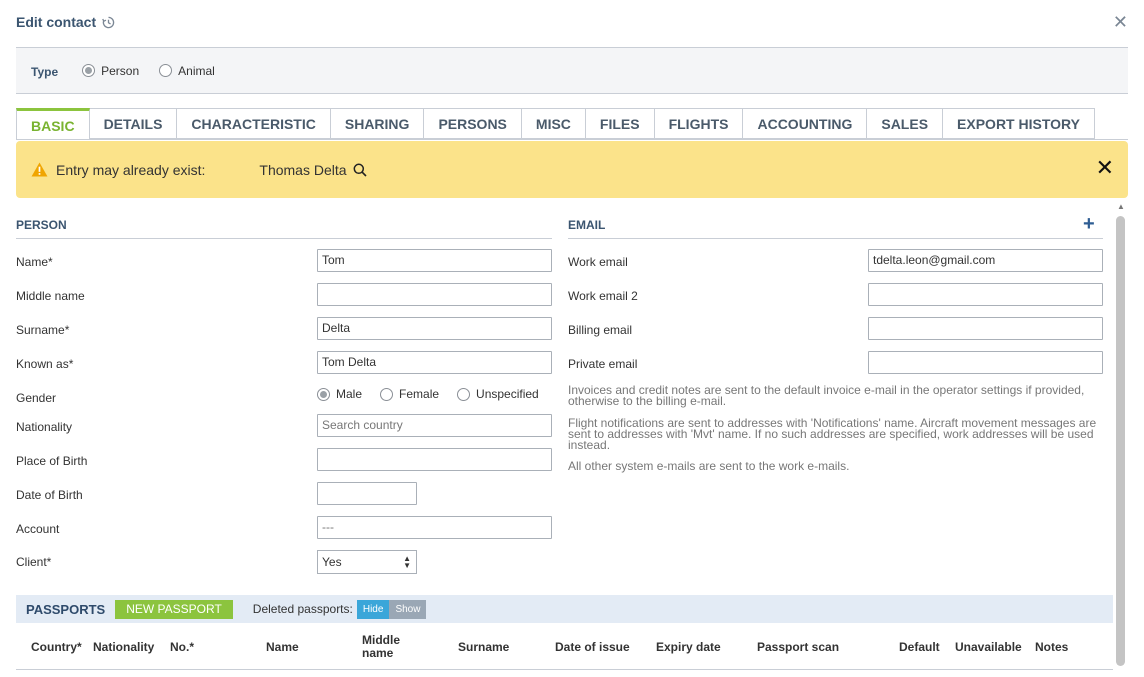  I want to click on date-of-birth-label: Date of Birth, so click(49, 495).